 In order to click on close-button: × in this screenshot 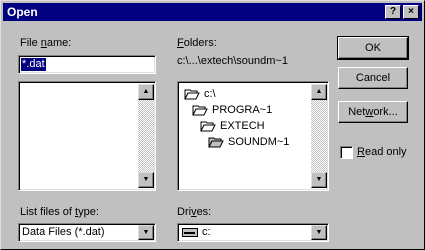, I will do `click(411, 12)`.